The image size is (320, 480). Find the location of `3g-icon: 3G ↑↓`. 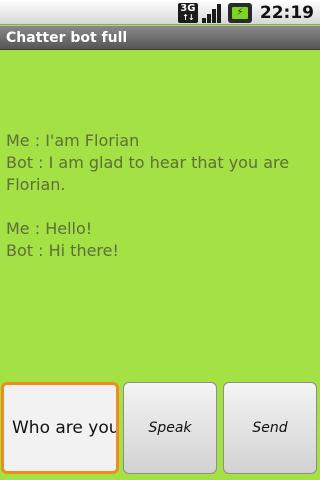

3g-icon: 3G ↑↓ is located at coordinates (187, 12).